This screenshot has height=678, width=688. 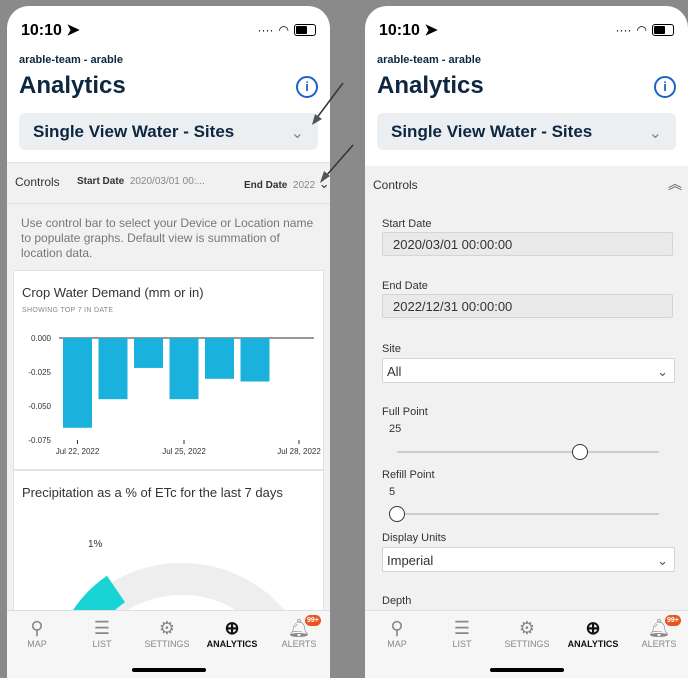 What do you see at coordinates (95, 544) in the screenshot?
I see `gauge-label: 1%` at bounding box center [95, 544].